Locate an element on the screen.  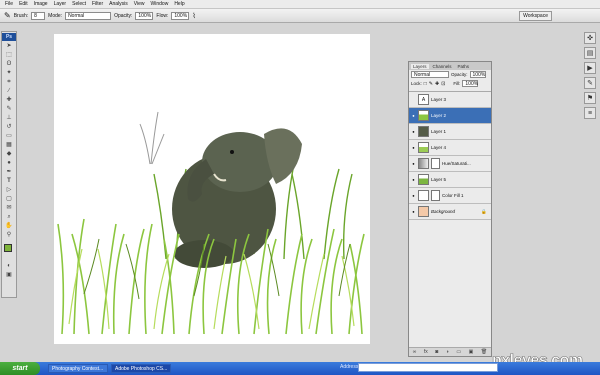
opacity-field: 100% is located at coordinates (144, 15).